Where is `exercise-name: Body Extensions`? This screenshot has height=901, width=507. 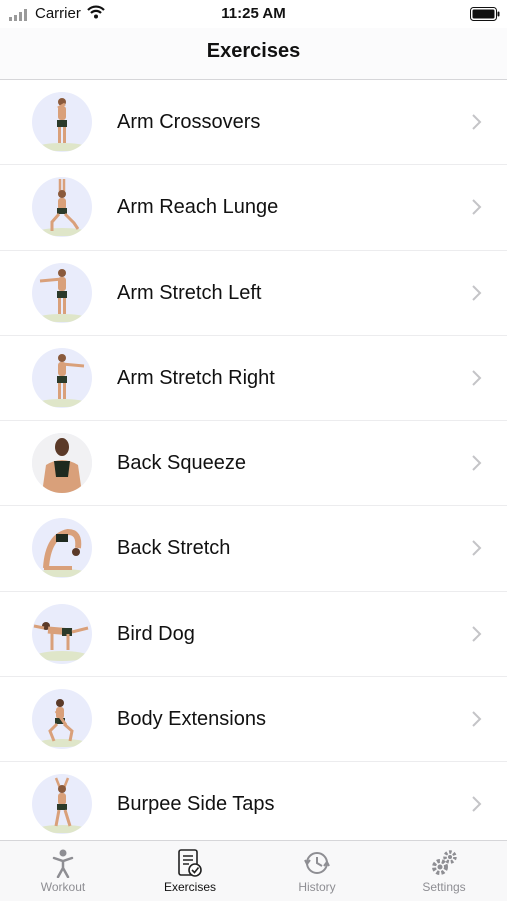
exercise-name: Body Extensions is located at coordinates (191, 719).